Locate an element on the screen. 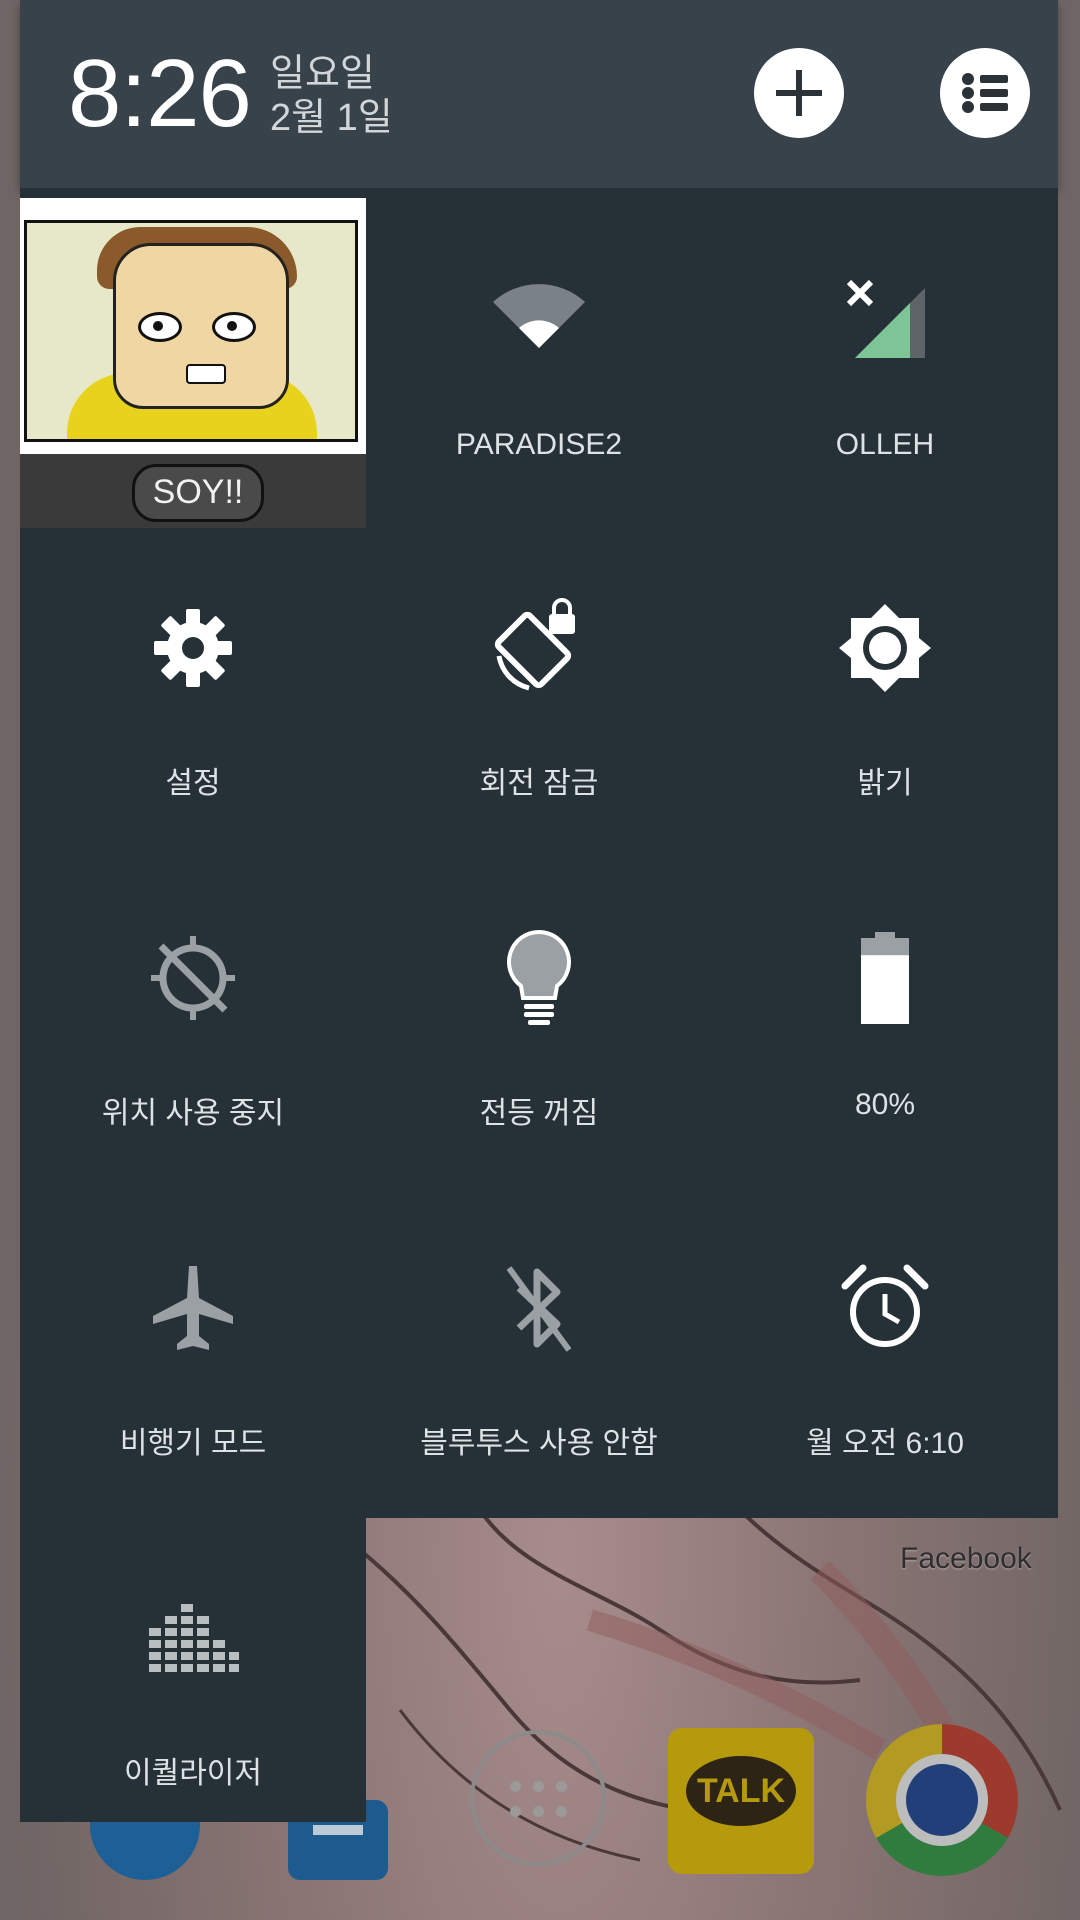 This screenshot has height=1920, width=1080. list-icon is located at coordinates (985, 93).